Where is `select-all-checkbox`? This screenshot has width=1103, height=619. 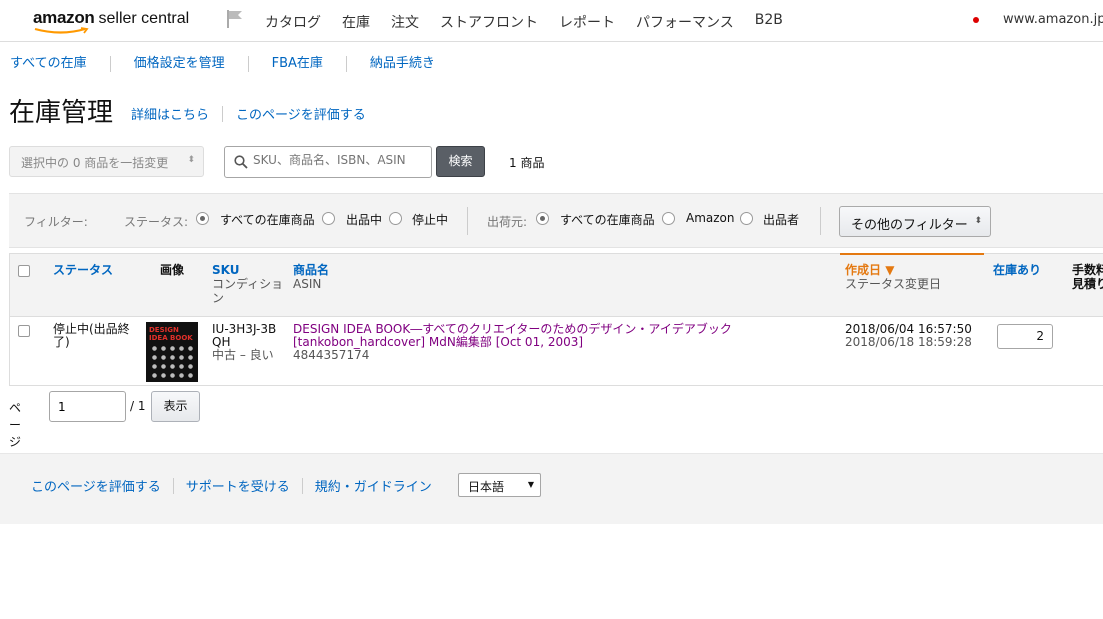
select-all-checkbox is located at coordinates (24, 271).